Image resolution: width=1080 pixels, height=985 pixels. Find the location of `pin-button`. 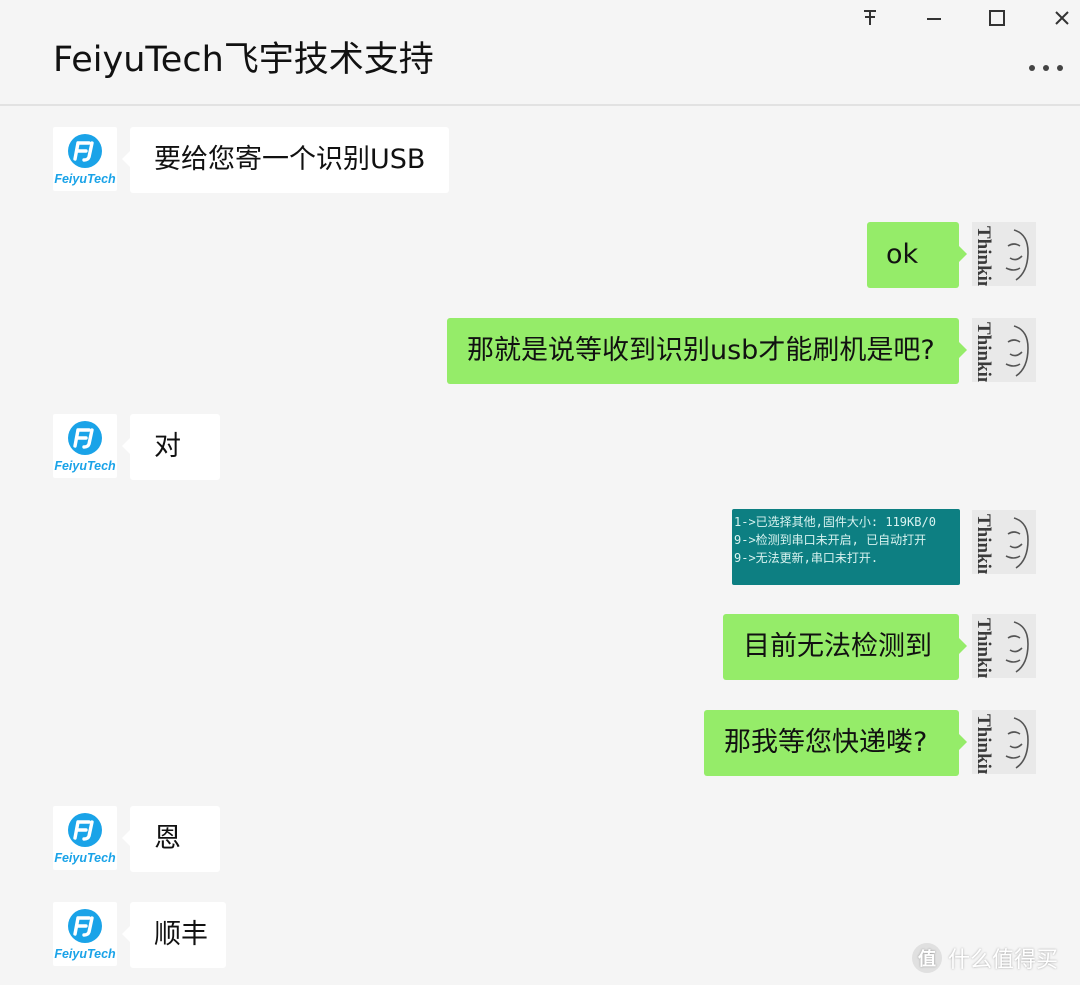

pin-button is located at coordinates (870, 18).